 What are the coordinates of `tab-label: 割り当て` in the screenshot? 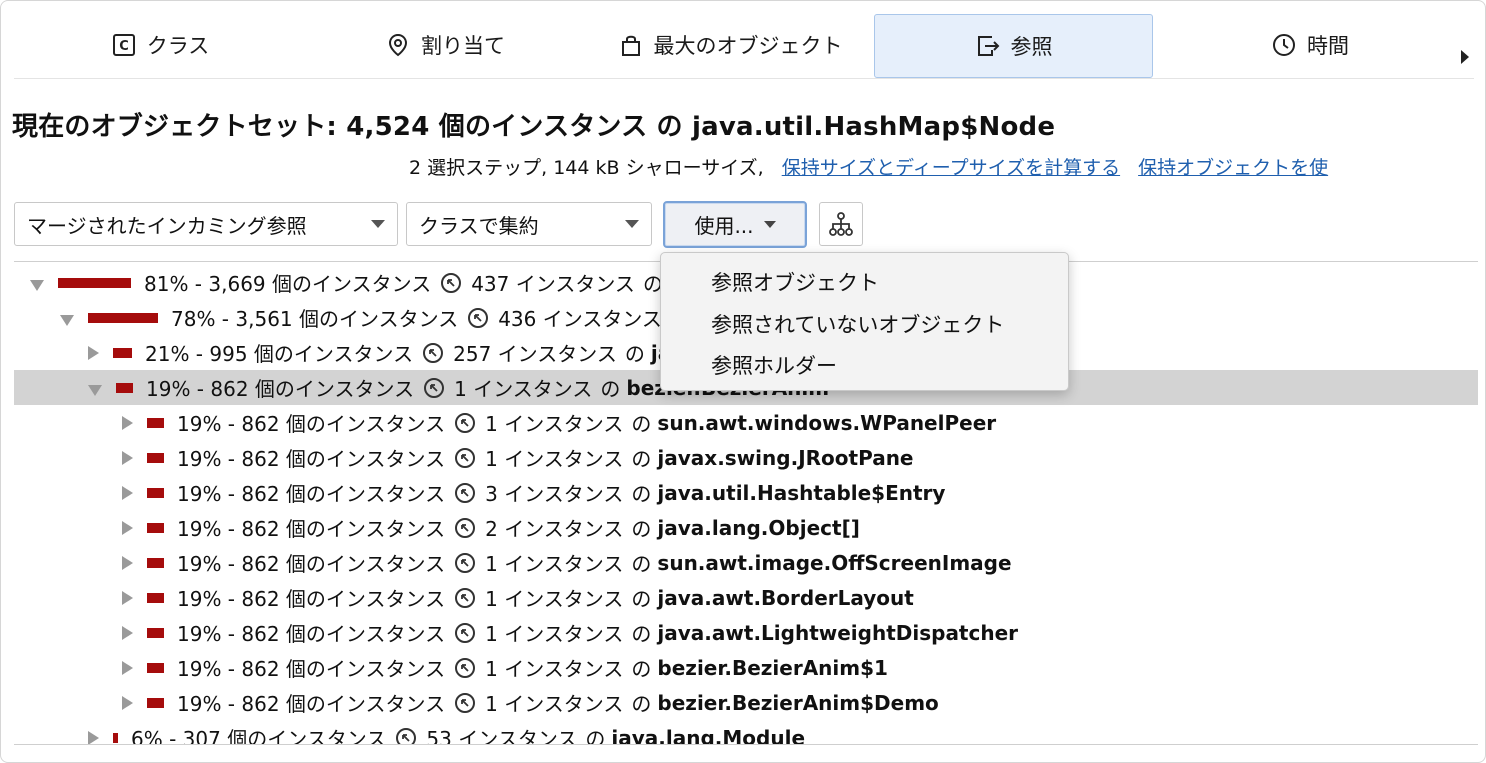 It's located at (463, 46).